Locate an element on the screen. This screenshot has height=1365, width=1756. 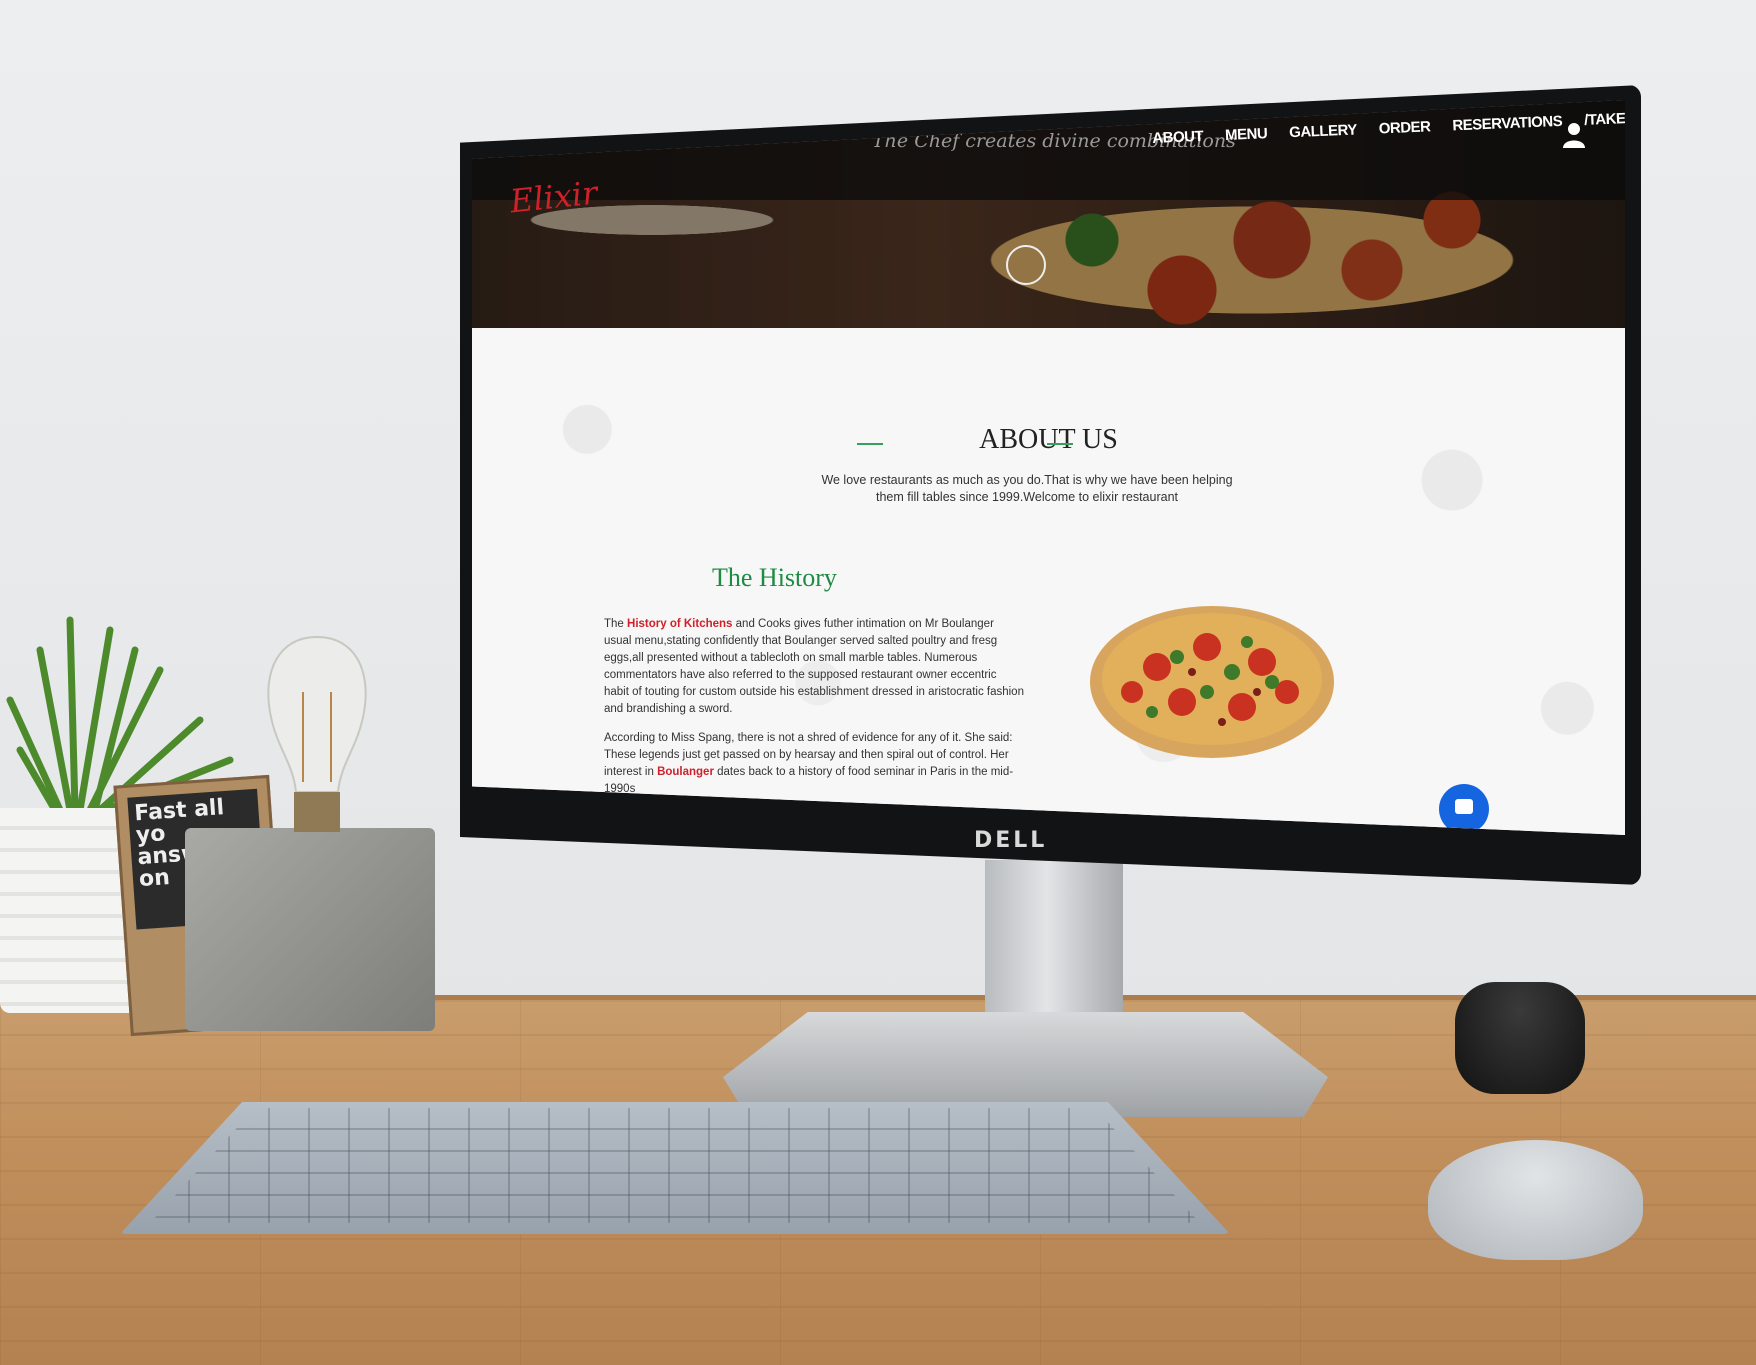
nav-menu: MENU is located at coordinates (1246, 134).